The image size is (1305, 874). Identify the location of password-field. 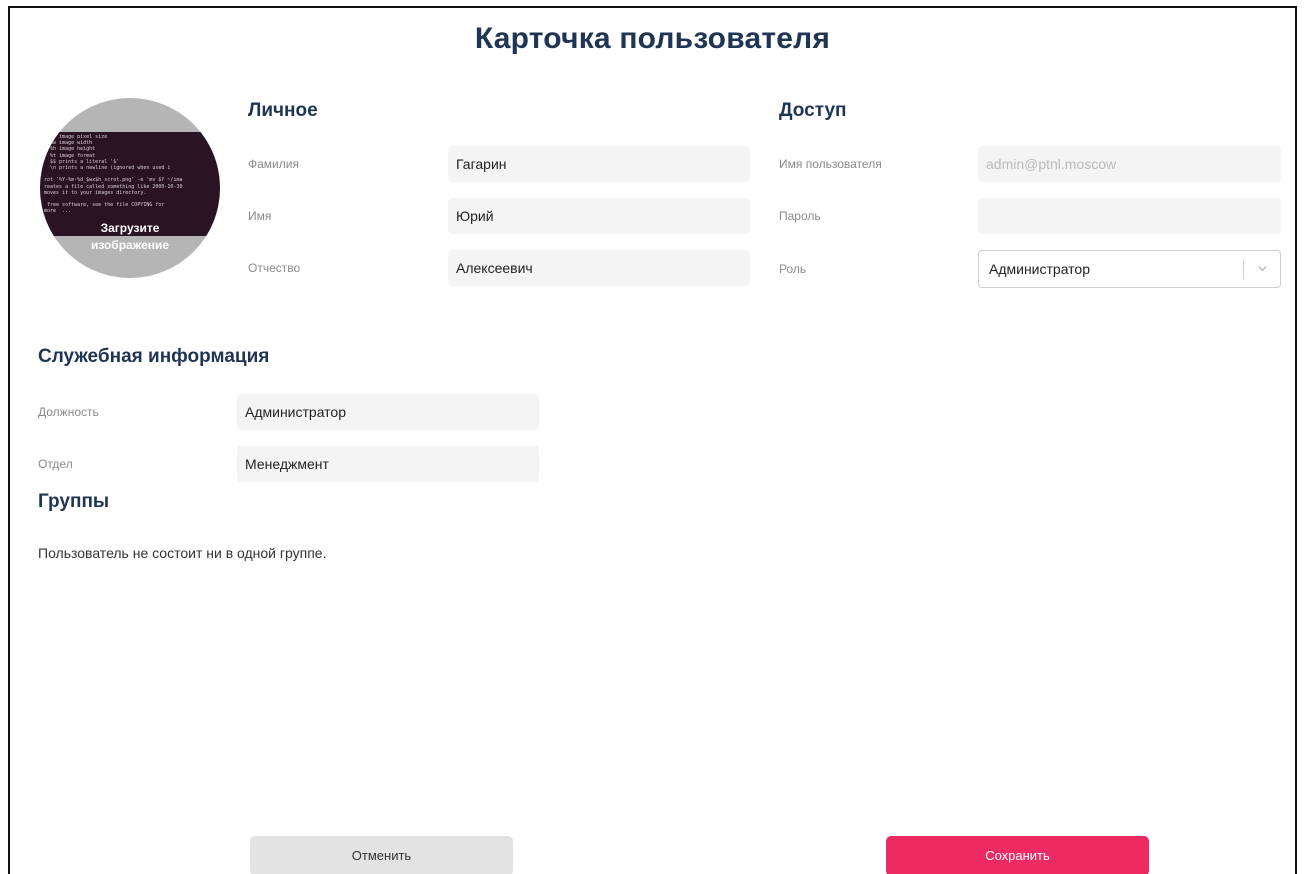
(1129, 216).